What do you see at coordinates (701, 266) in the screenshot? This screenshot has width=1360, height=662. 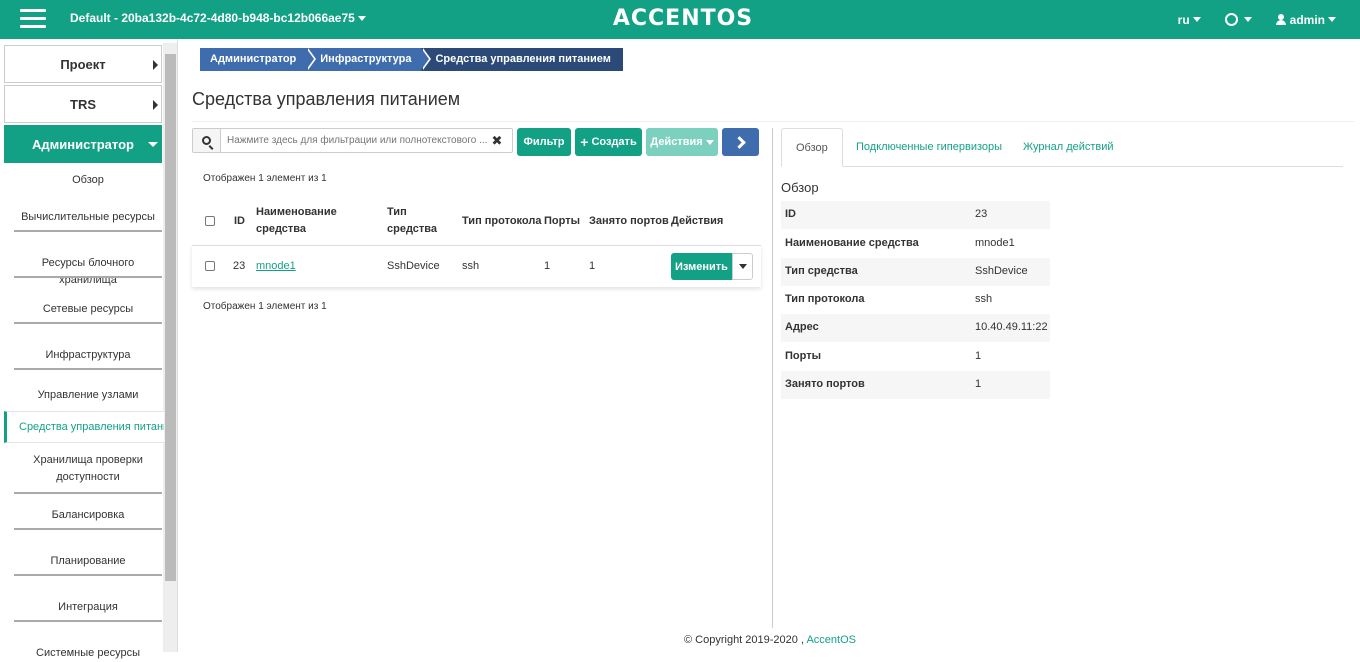 I see `edit-button: Изменить` at bounding box center [701, 266].